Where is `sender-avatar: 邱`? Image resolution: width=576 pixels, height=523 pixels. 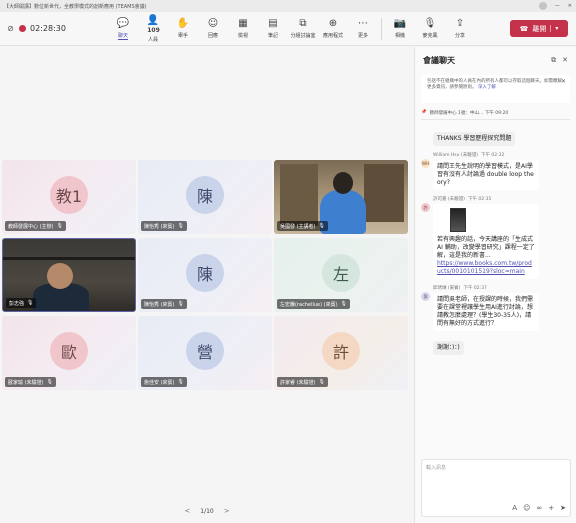 sender-avatar: 邱 is located at coordinates (425, 296).